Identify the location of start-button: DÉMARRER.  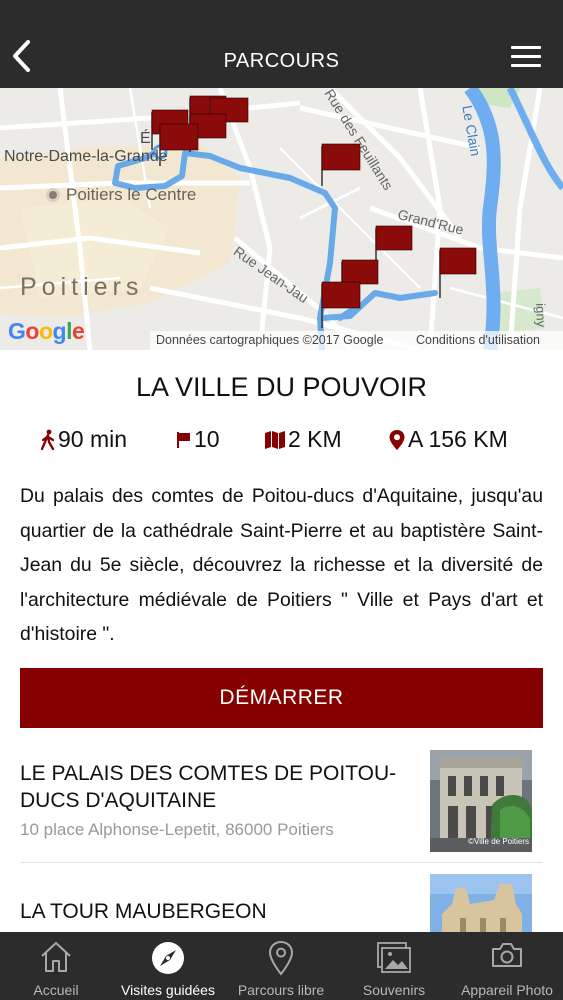
(281, 698).